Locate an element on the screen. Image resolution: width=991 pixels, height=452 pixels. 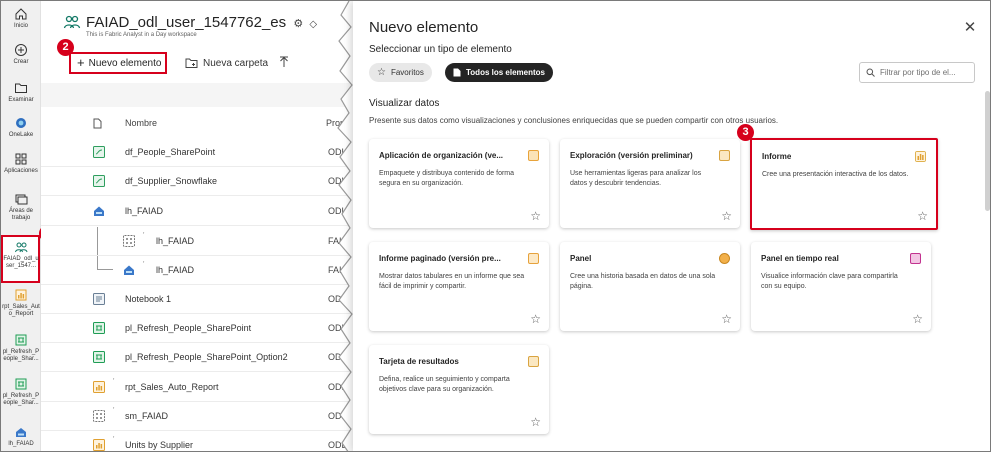
rail-item-lakehouse: lh_FAIAD is located at coordinates (21, 436).